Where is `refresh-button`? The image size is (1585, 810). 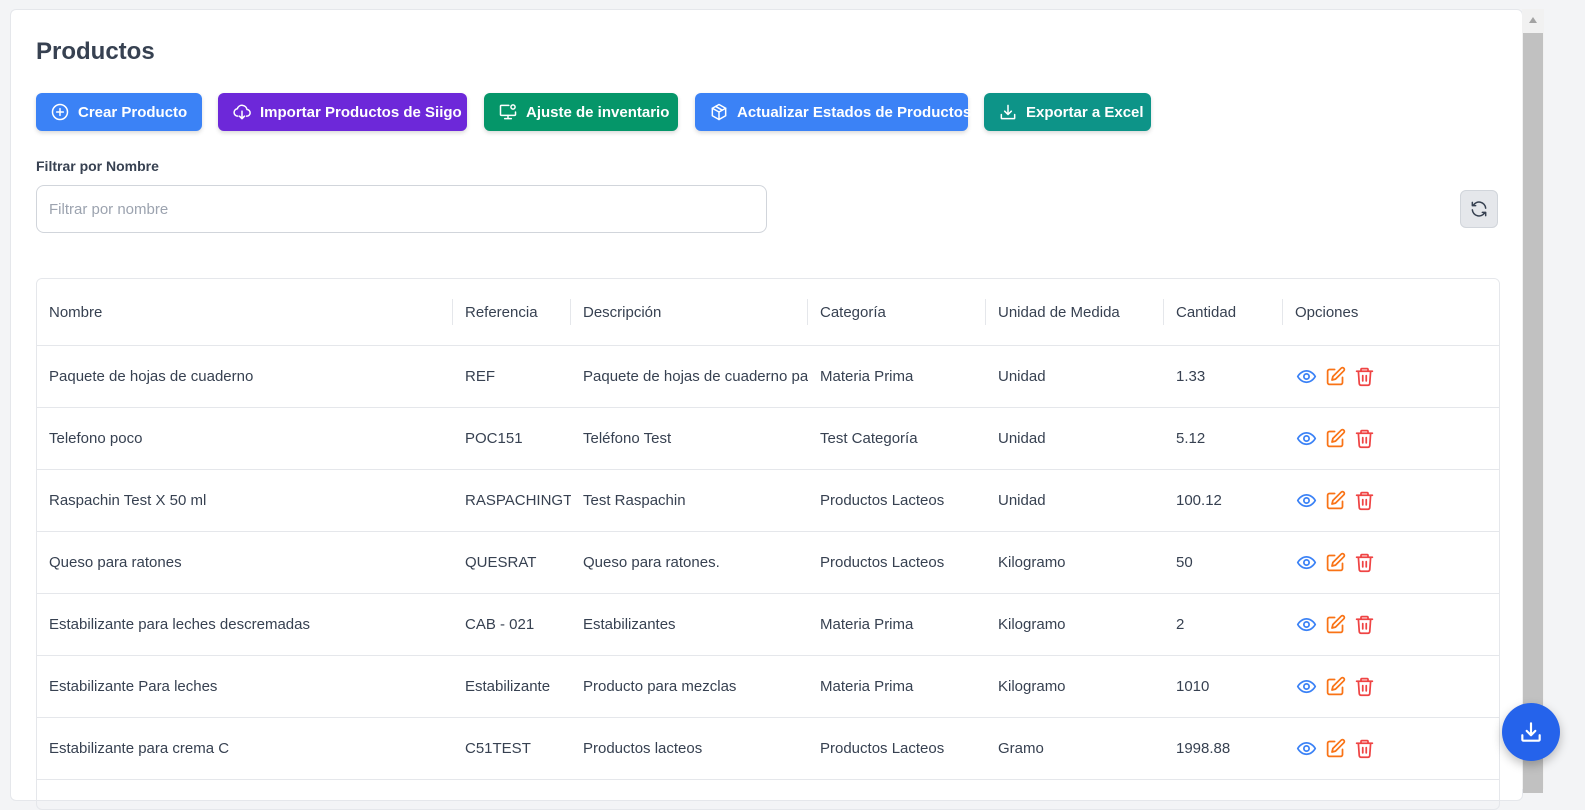
refresh-button is located at coordinates (1479, 209).